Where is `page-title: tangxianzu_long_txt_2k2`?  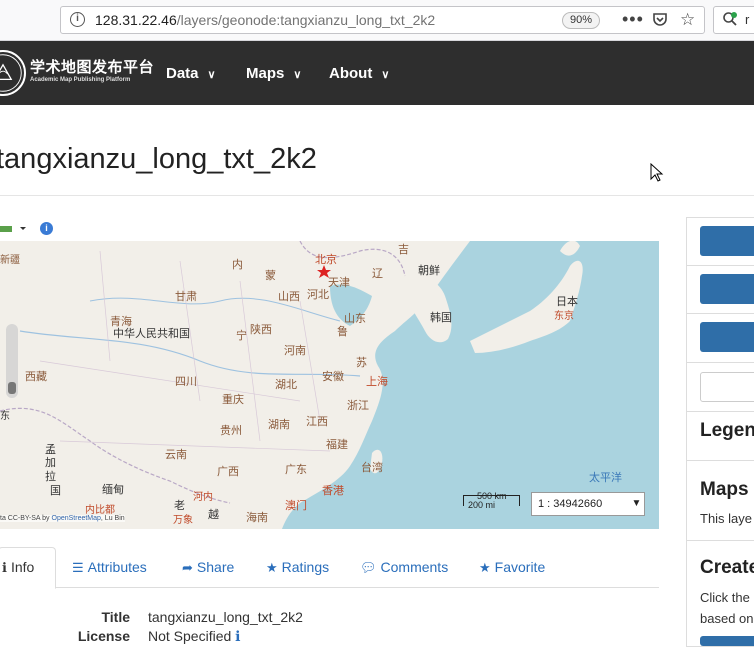 page-title: tangxianzu_long_txt_2k2 is located at coordinates (158, 159).